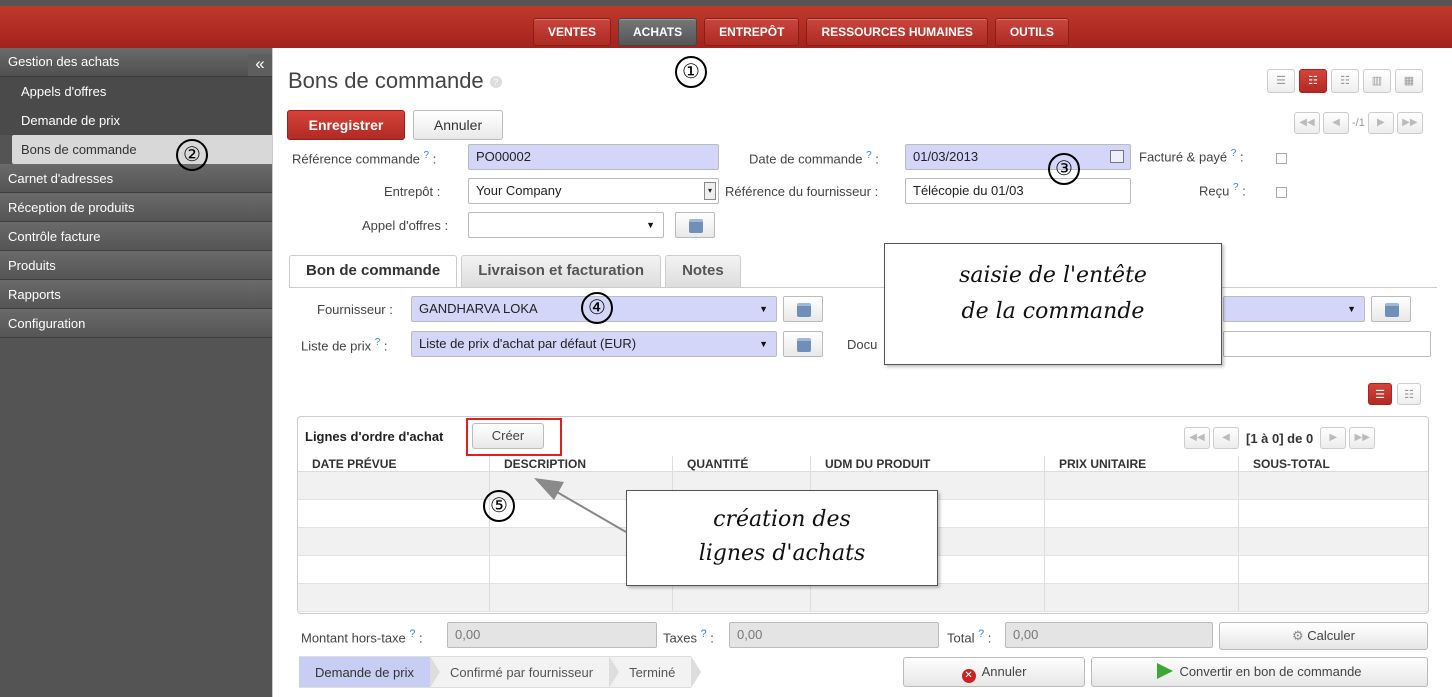  I want to click on cancel-icon: ✕, so click(968, 676).